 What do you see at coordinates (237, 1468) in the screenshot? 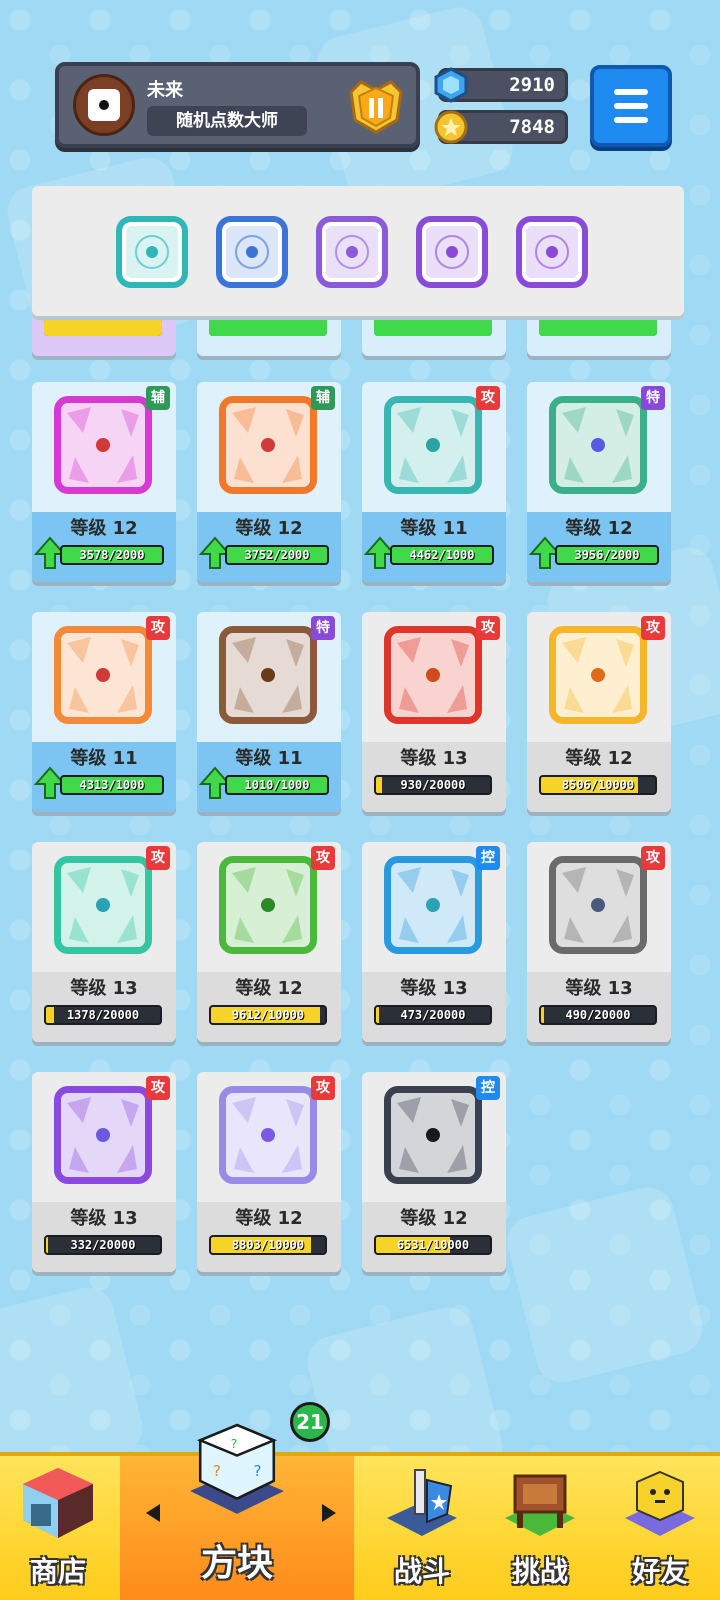
I see `dice-box-icon: ? ? ?` at bounding box center [237, 1468].